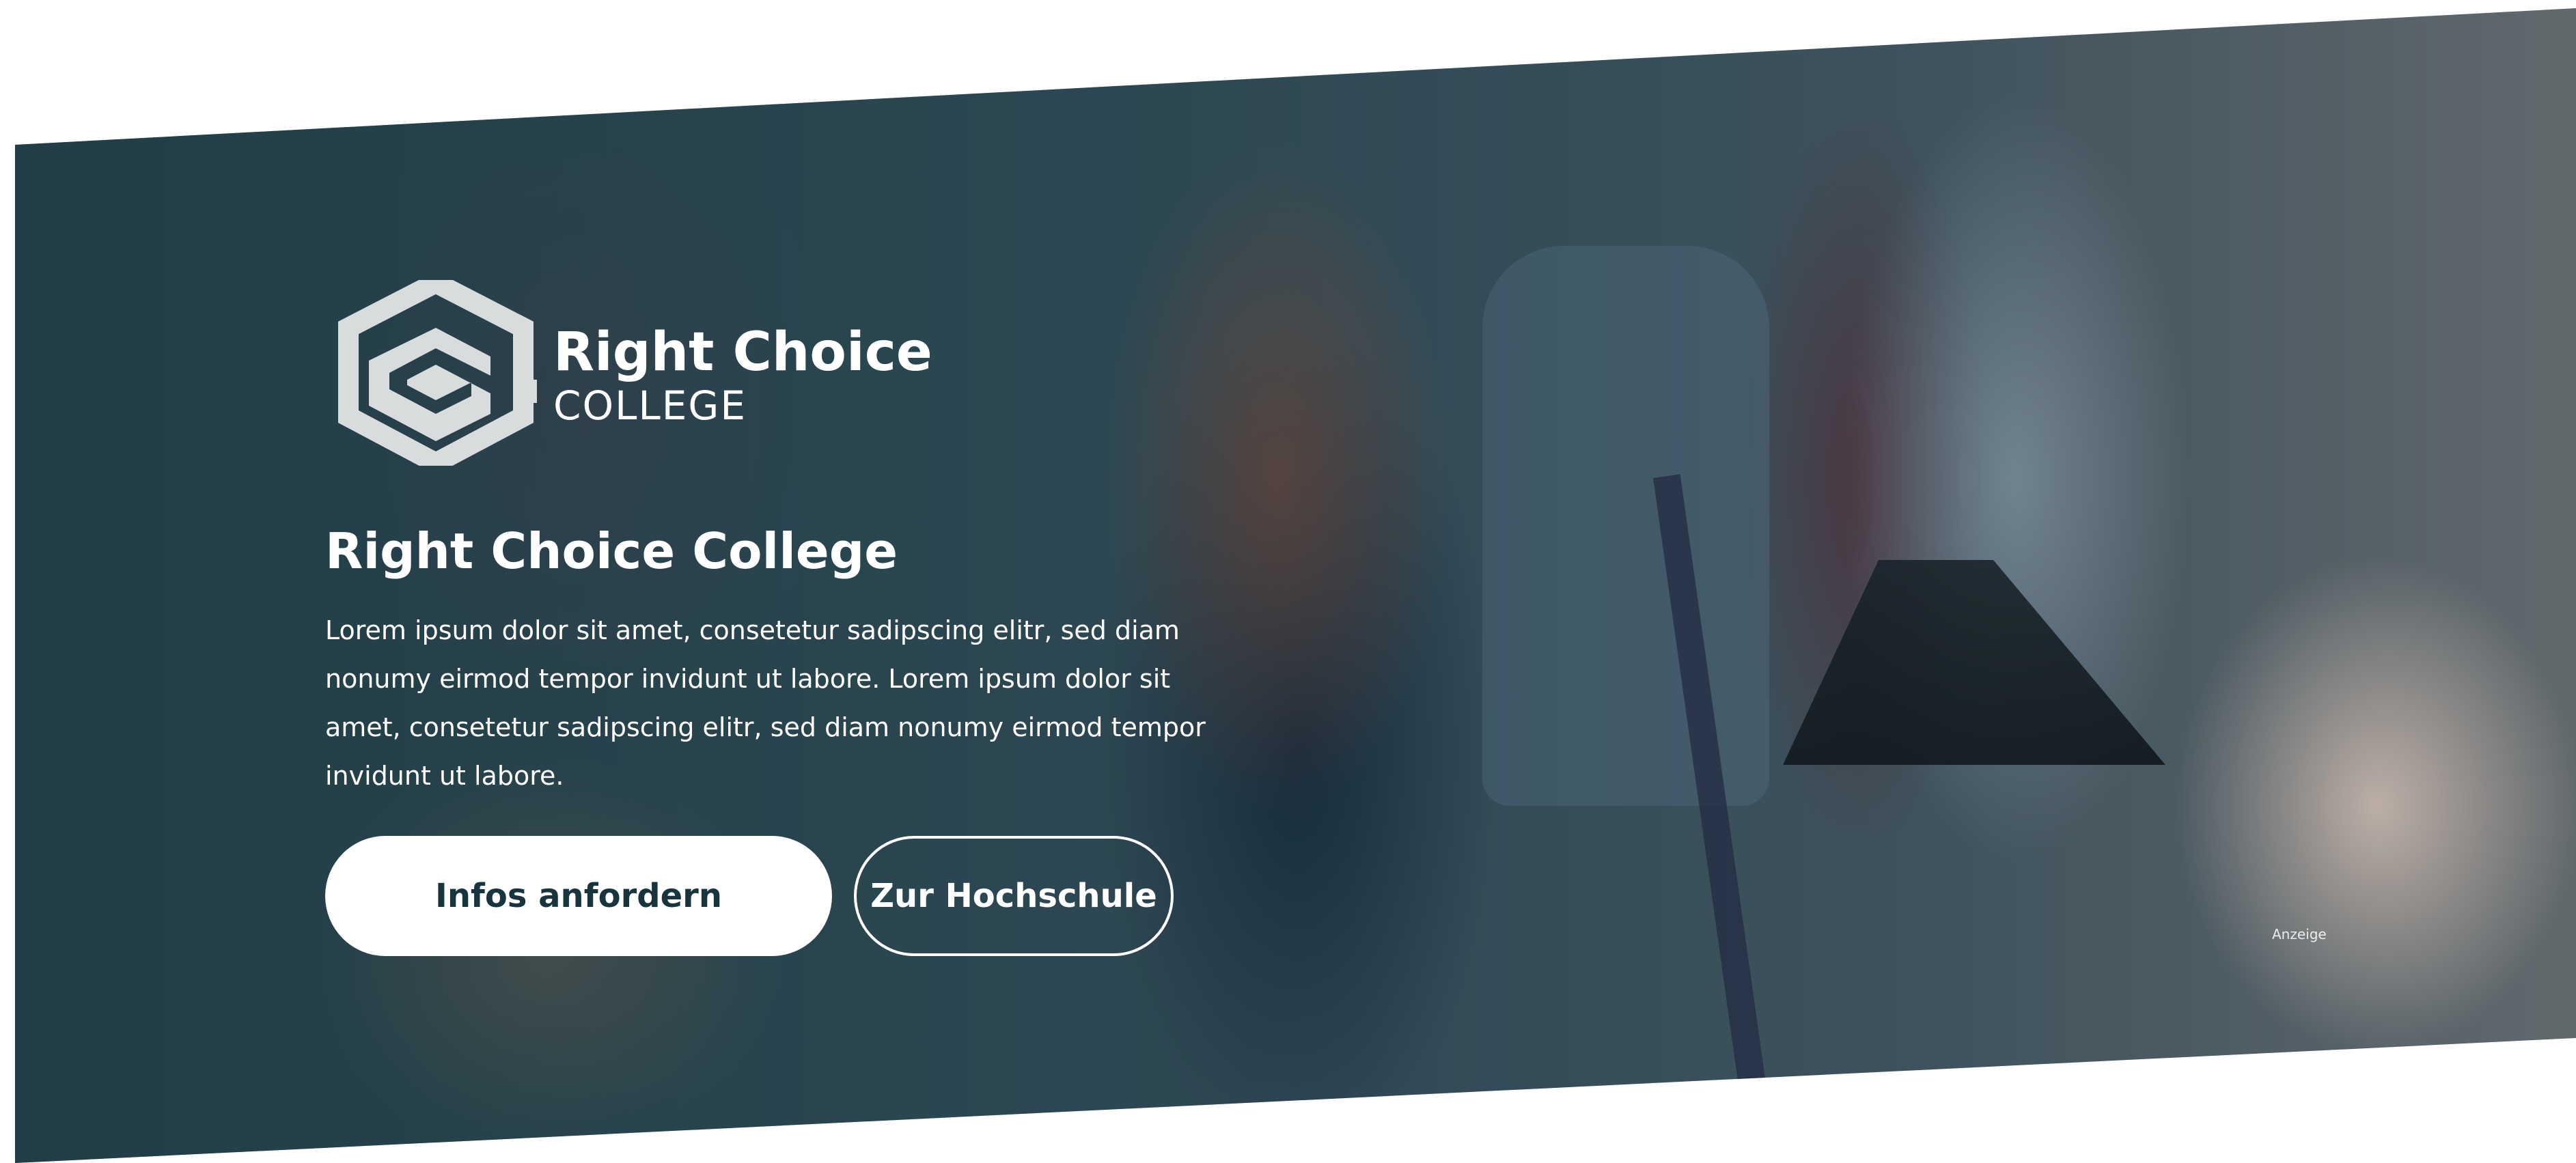 The height and width of the screenshot is (1163, 2576). Describe the element at coordinates (2300, 934) in the screenshot. I see `ad-label: Anzeige` at that location.